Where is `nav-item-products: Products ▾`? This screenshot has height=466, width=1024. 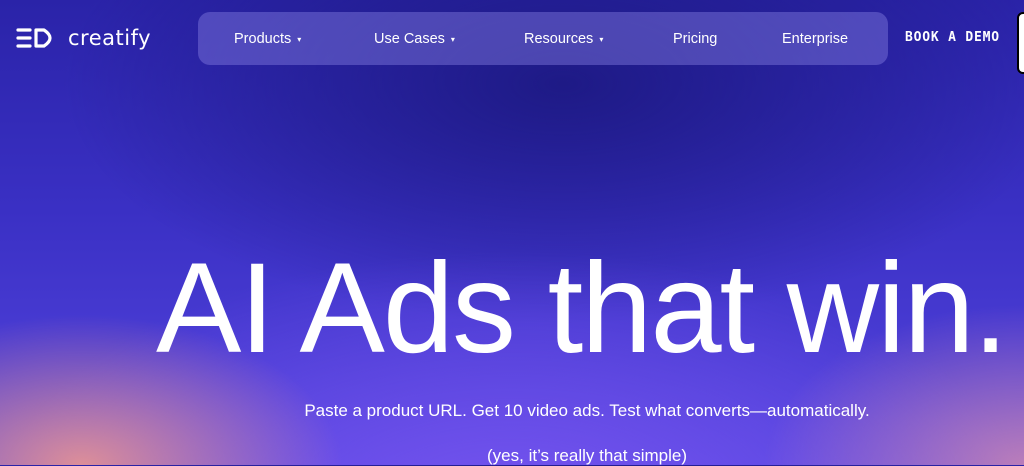 nav-item-products: Products ▾ is located at coordinates (267, 38).